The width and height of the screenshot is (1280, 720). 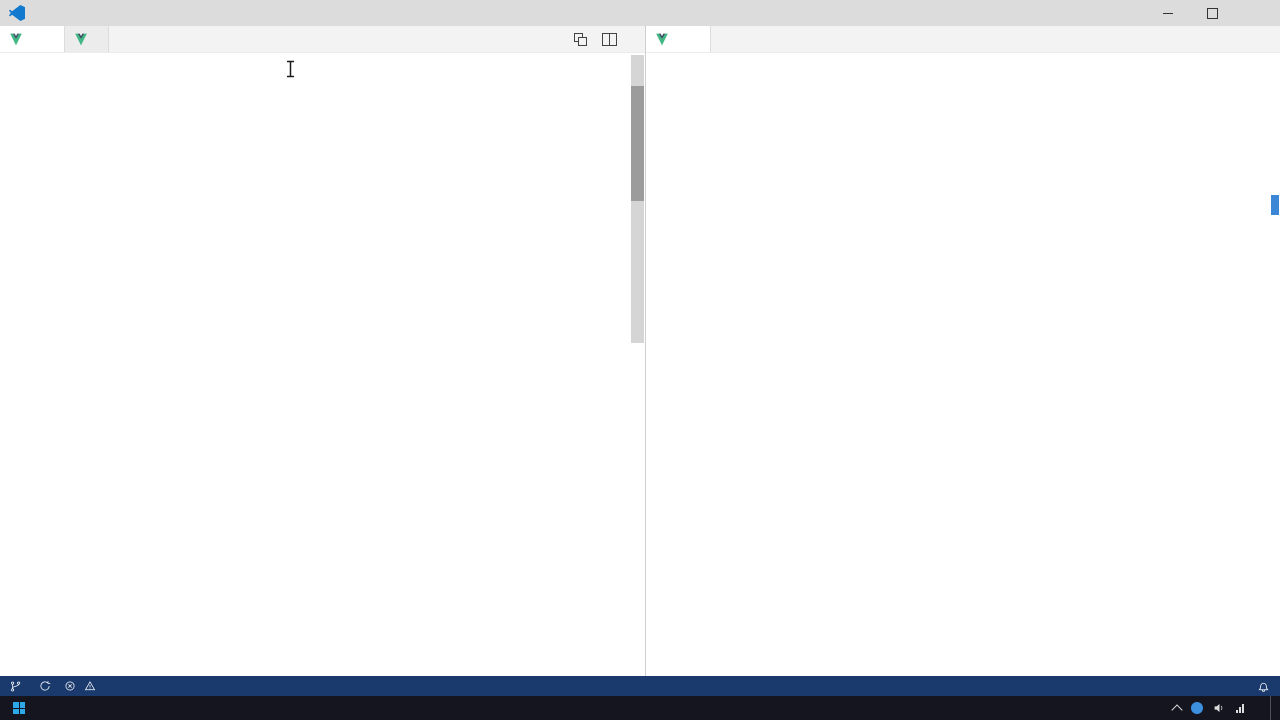 What do you see at coordinates (70, 686) in the screenshot?
I see `errors-icon` at bounding box center [70, 686].